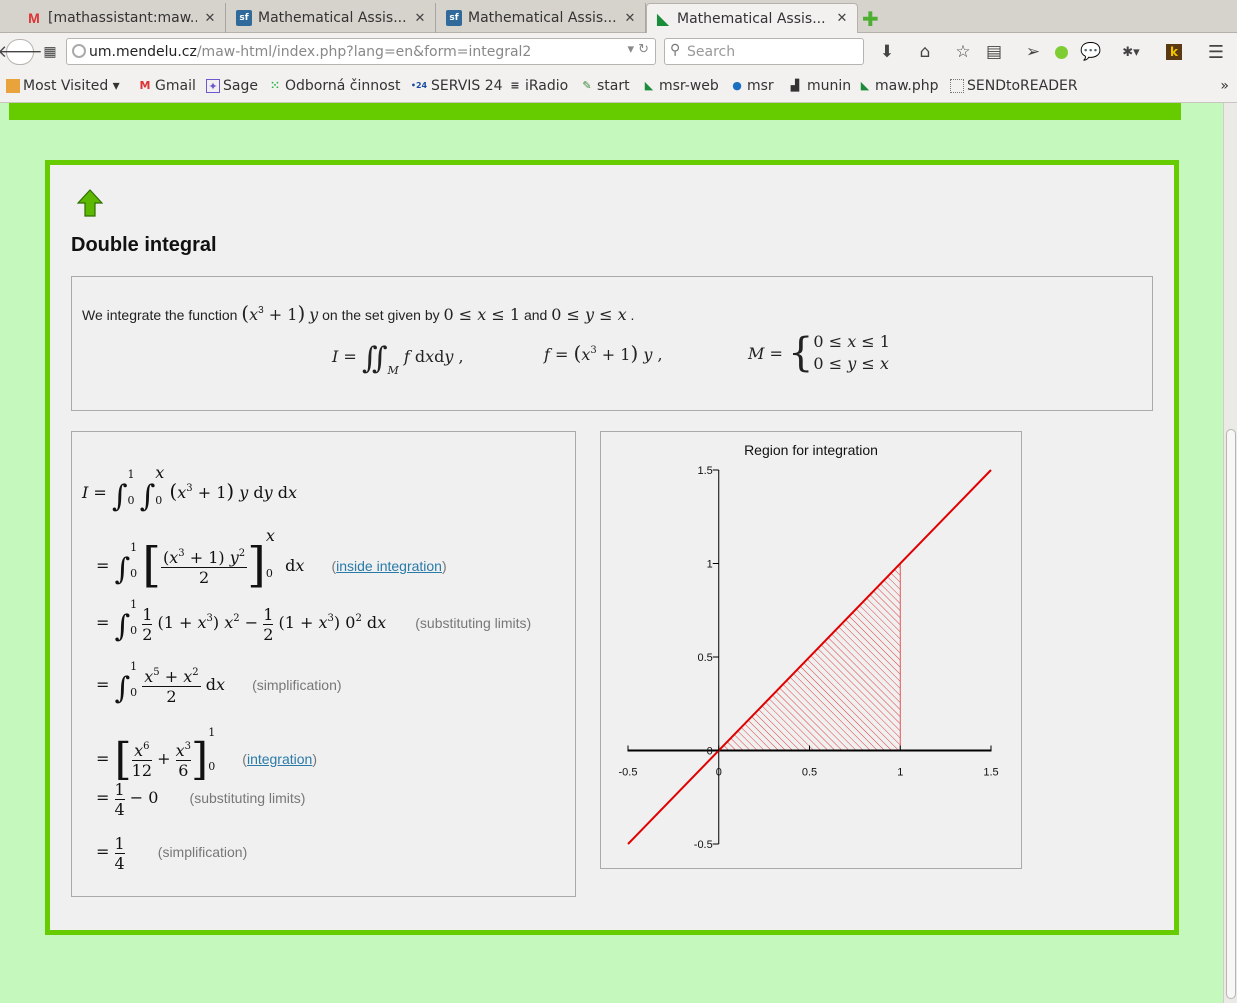  Describe the element at coordinates (190, 488) in the screenshot. I see `step-1: I = ∫1 0 ∫x 0 (x3 + 1) y dy dx` at that location.